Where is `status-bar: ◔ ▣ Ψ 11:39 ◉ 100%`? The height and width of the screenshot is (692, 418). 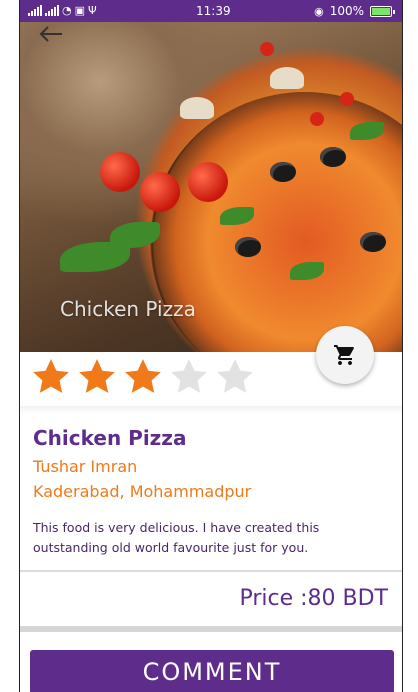 status-bar: ◔ ▣ Ψ 11:39 ◉ 100% is located at coordinates (211, 11).